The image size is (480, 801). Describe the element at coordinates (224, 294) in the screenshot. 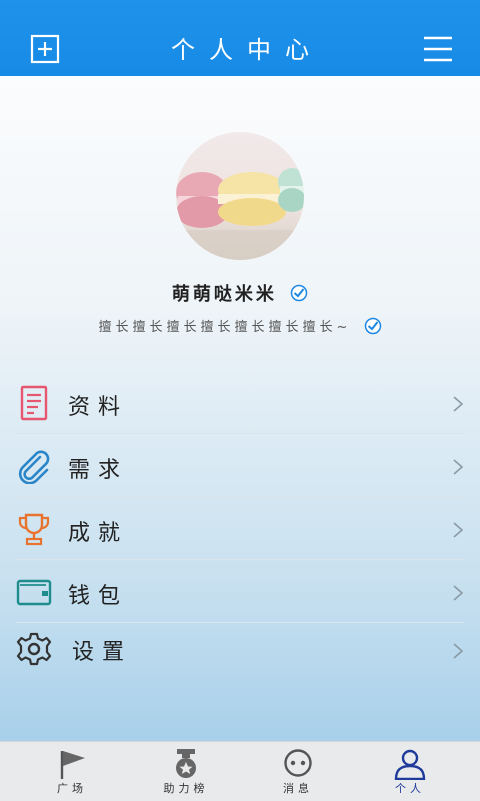

I see `username-text: 萌萌哒米米` at that location.